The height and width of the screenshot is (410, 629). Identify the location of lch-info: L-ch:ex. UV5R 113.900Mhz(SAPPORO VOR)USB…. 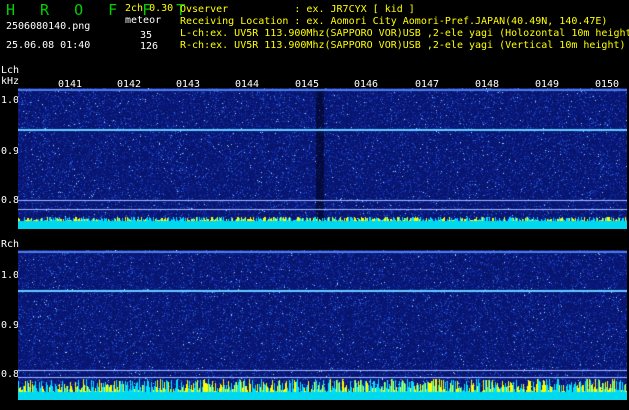
(404, 33).